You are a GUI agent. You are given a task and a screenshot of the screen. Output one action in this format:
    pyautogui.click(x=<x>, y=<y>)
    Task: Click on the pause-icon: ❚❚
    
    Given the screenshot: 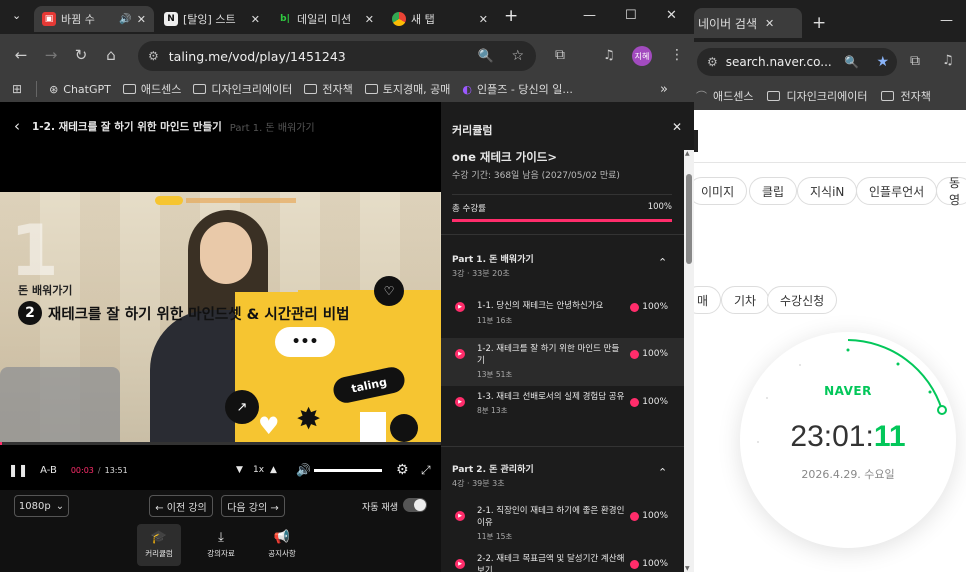 What is the action you would take?
    pyautogui.click(x=18, y=470)
    